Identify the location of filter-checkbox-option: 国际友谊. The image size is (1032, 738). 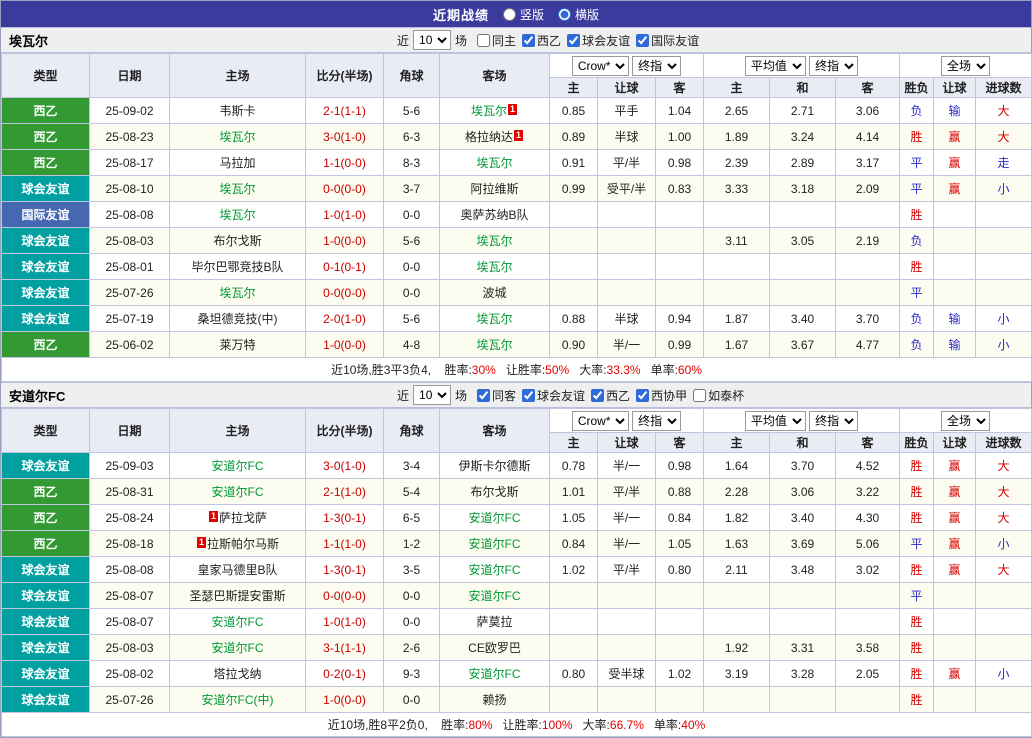
(667, 40).